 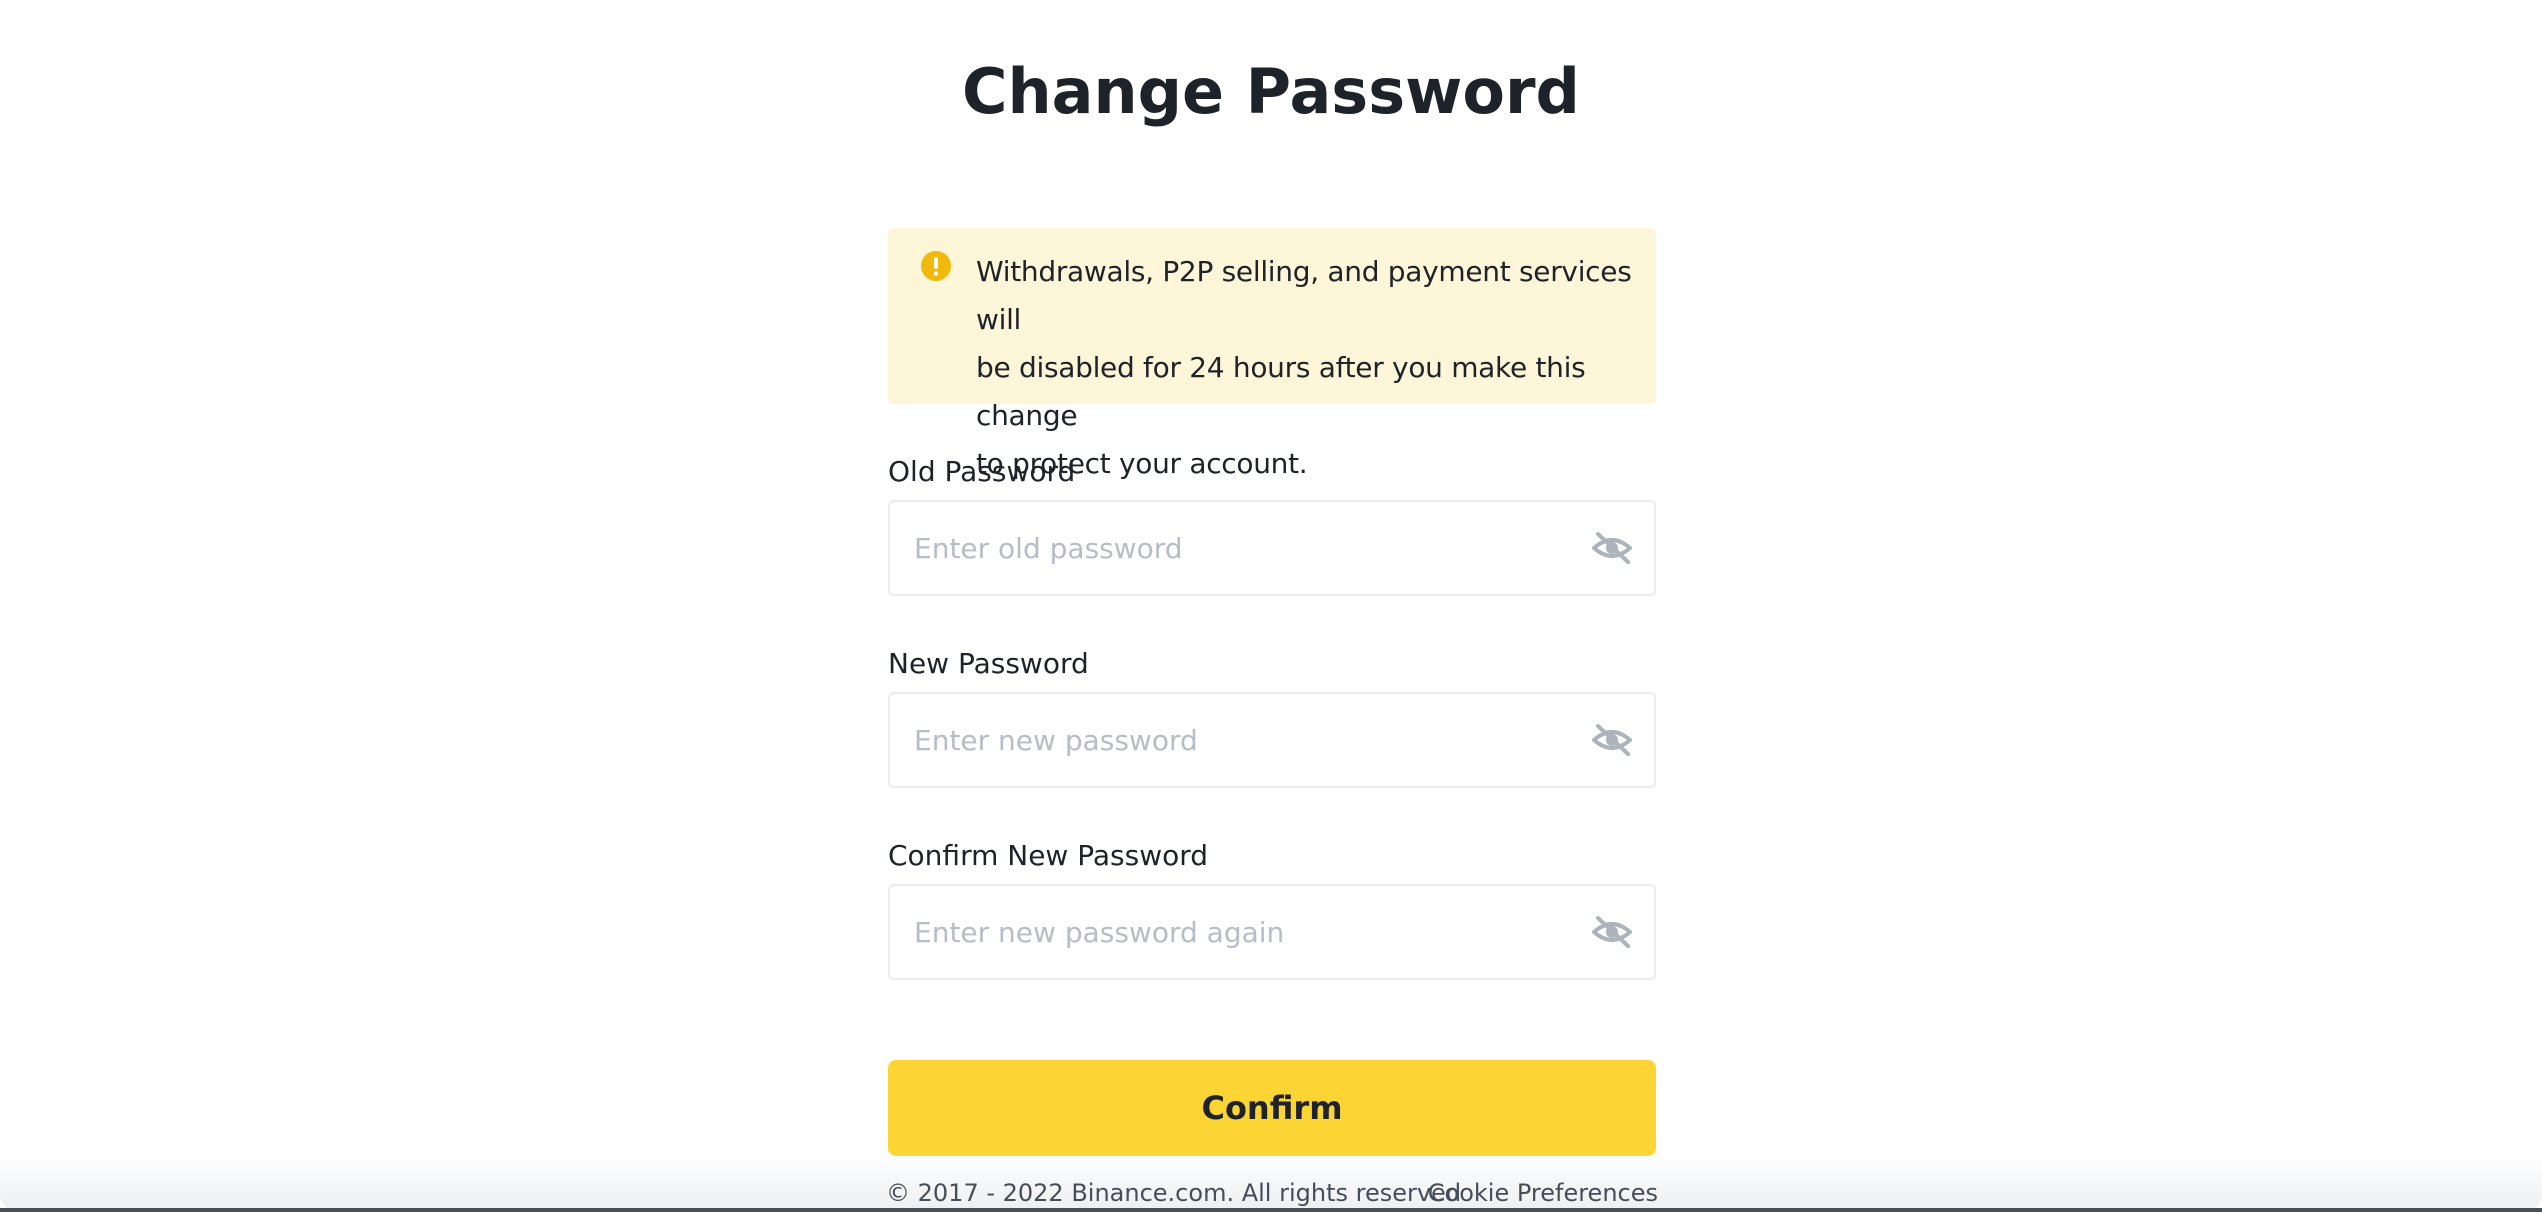 What do you see at coordinates (1271, 91) in the screenshot?
I see `page-title: Change Password` at bounding box center [1271, 91].